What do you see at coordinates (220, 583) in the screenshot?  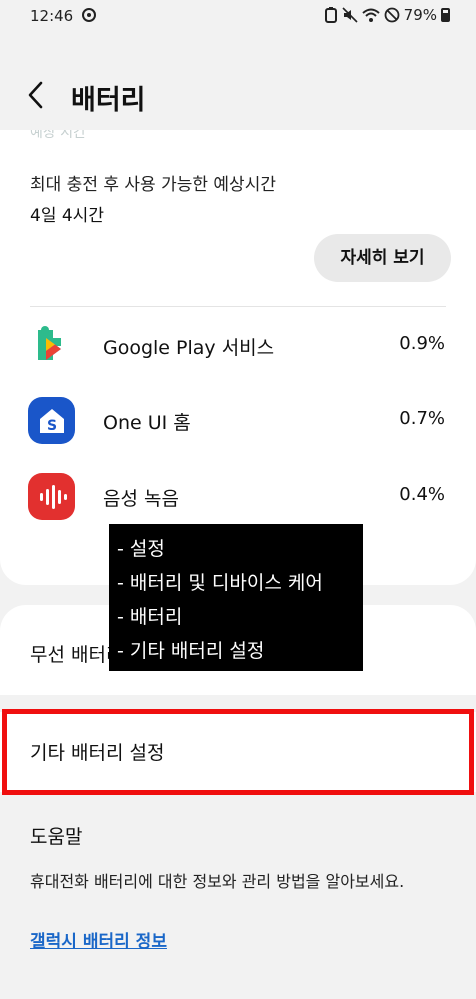 I see `overlay-line: - 배터리 및 디바이스 케어` at bounding box center [220, 583].